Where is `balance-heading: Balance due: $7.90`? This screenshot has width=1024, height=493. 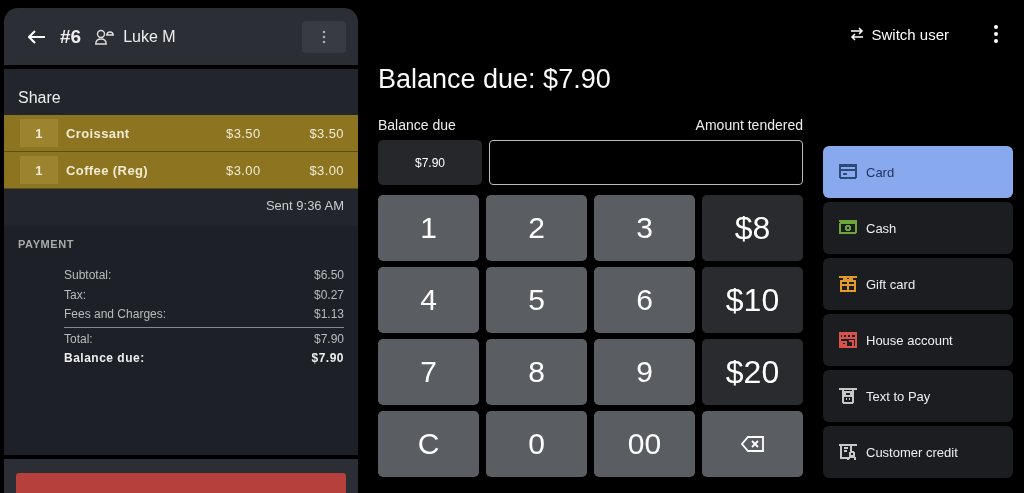 balance-heading: Balance due: $7.90 is located at coordinates (495, 79).